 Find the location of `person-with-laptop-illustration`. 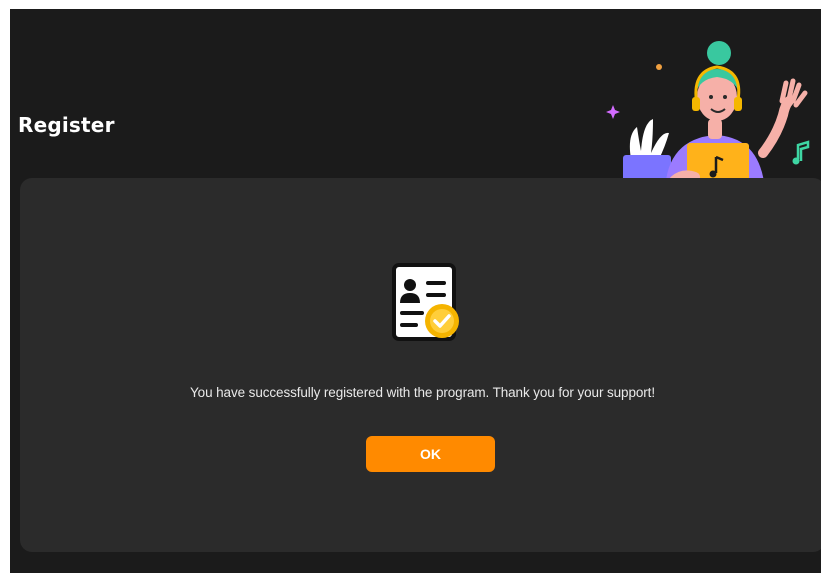

person-with-laptop-illustration is located at coordinates (708, 116).